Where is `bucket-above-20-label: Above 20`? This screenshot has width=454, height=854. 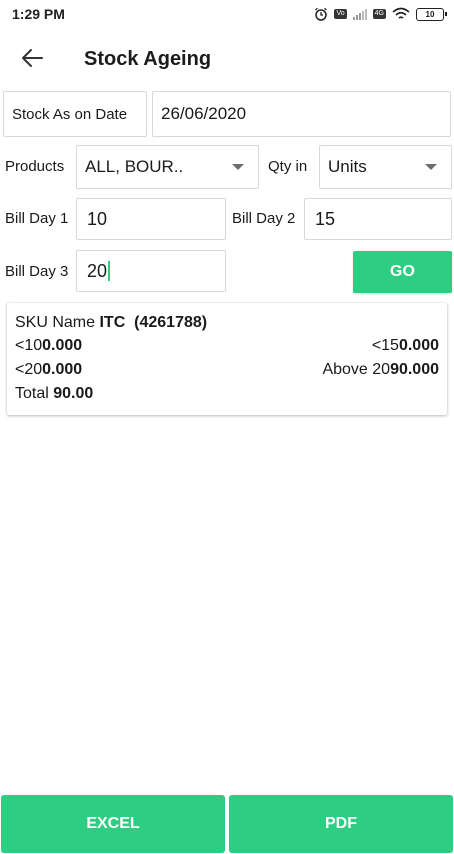 bucket-above-20-label: Above 20 is located at coordinates (356, 369).